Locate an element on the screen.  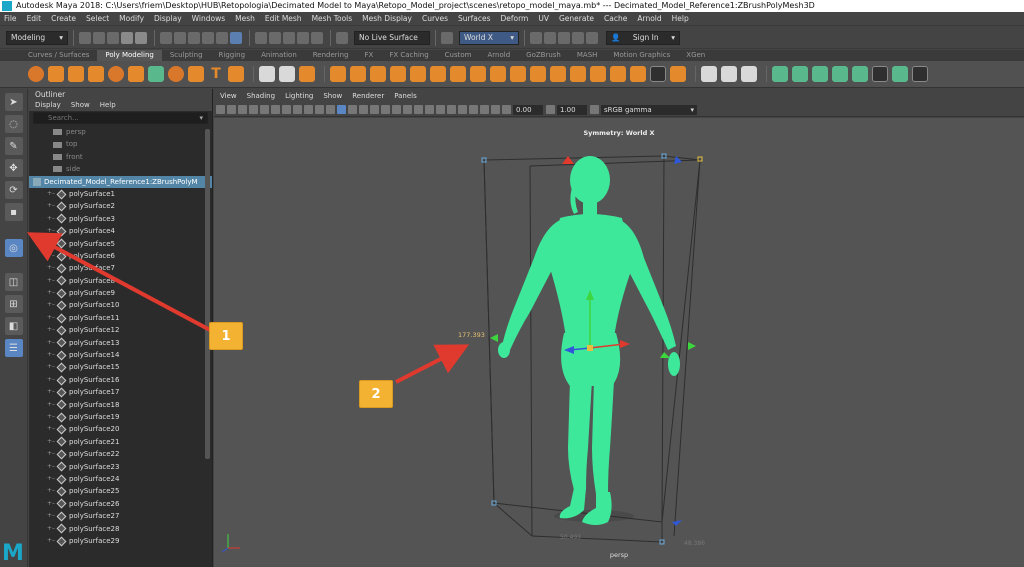
image-plane-icon is located at coordinates (253, 109).